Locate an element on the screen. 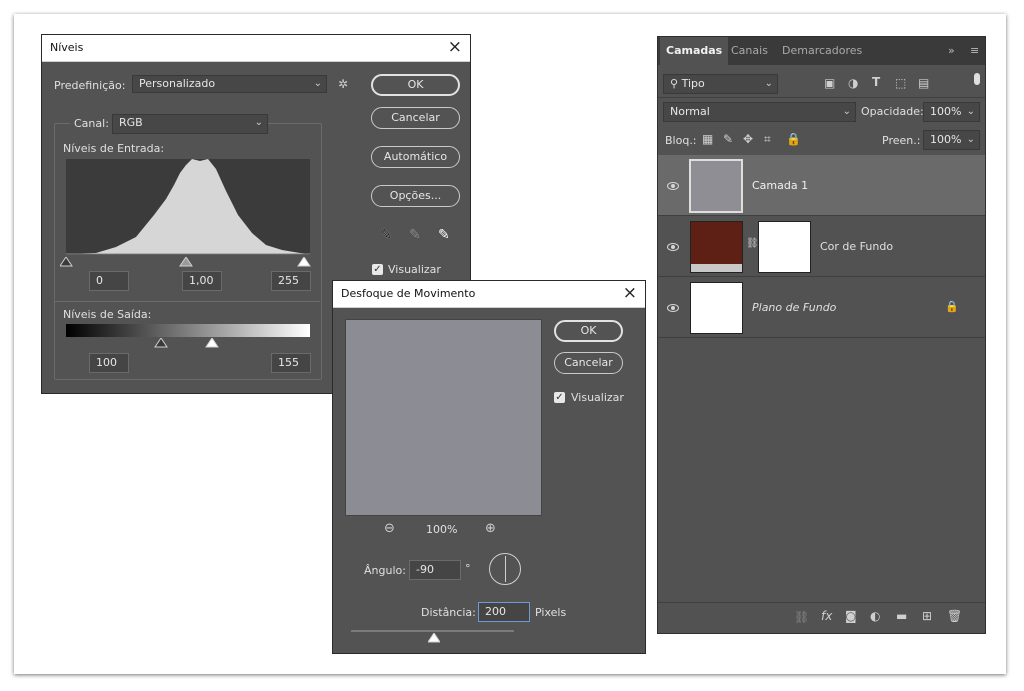 The height and width of the screenshot is (691, 1024). adjustment-layer-icon: ◐ is located at coordinates (875, 616).